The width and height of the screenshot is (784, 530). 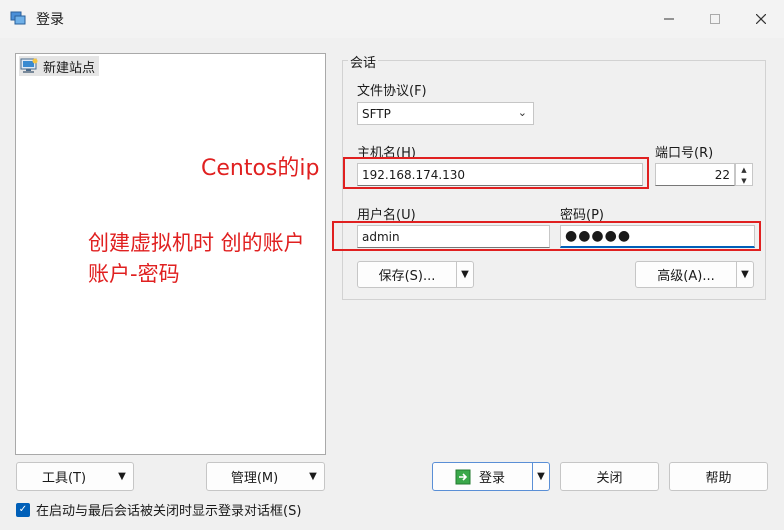 I want to click on port-spinner: ▲ ▼, so click(x=744, y=174).